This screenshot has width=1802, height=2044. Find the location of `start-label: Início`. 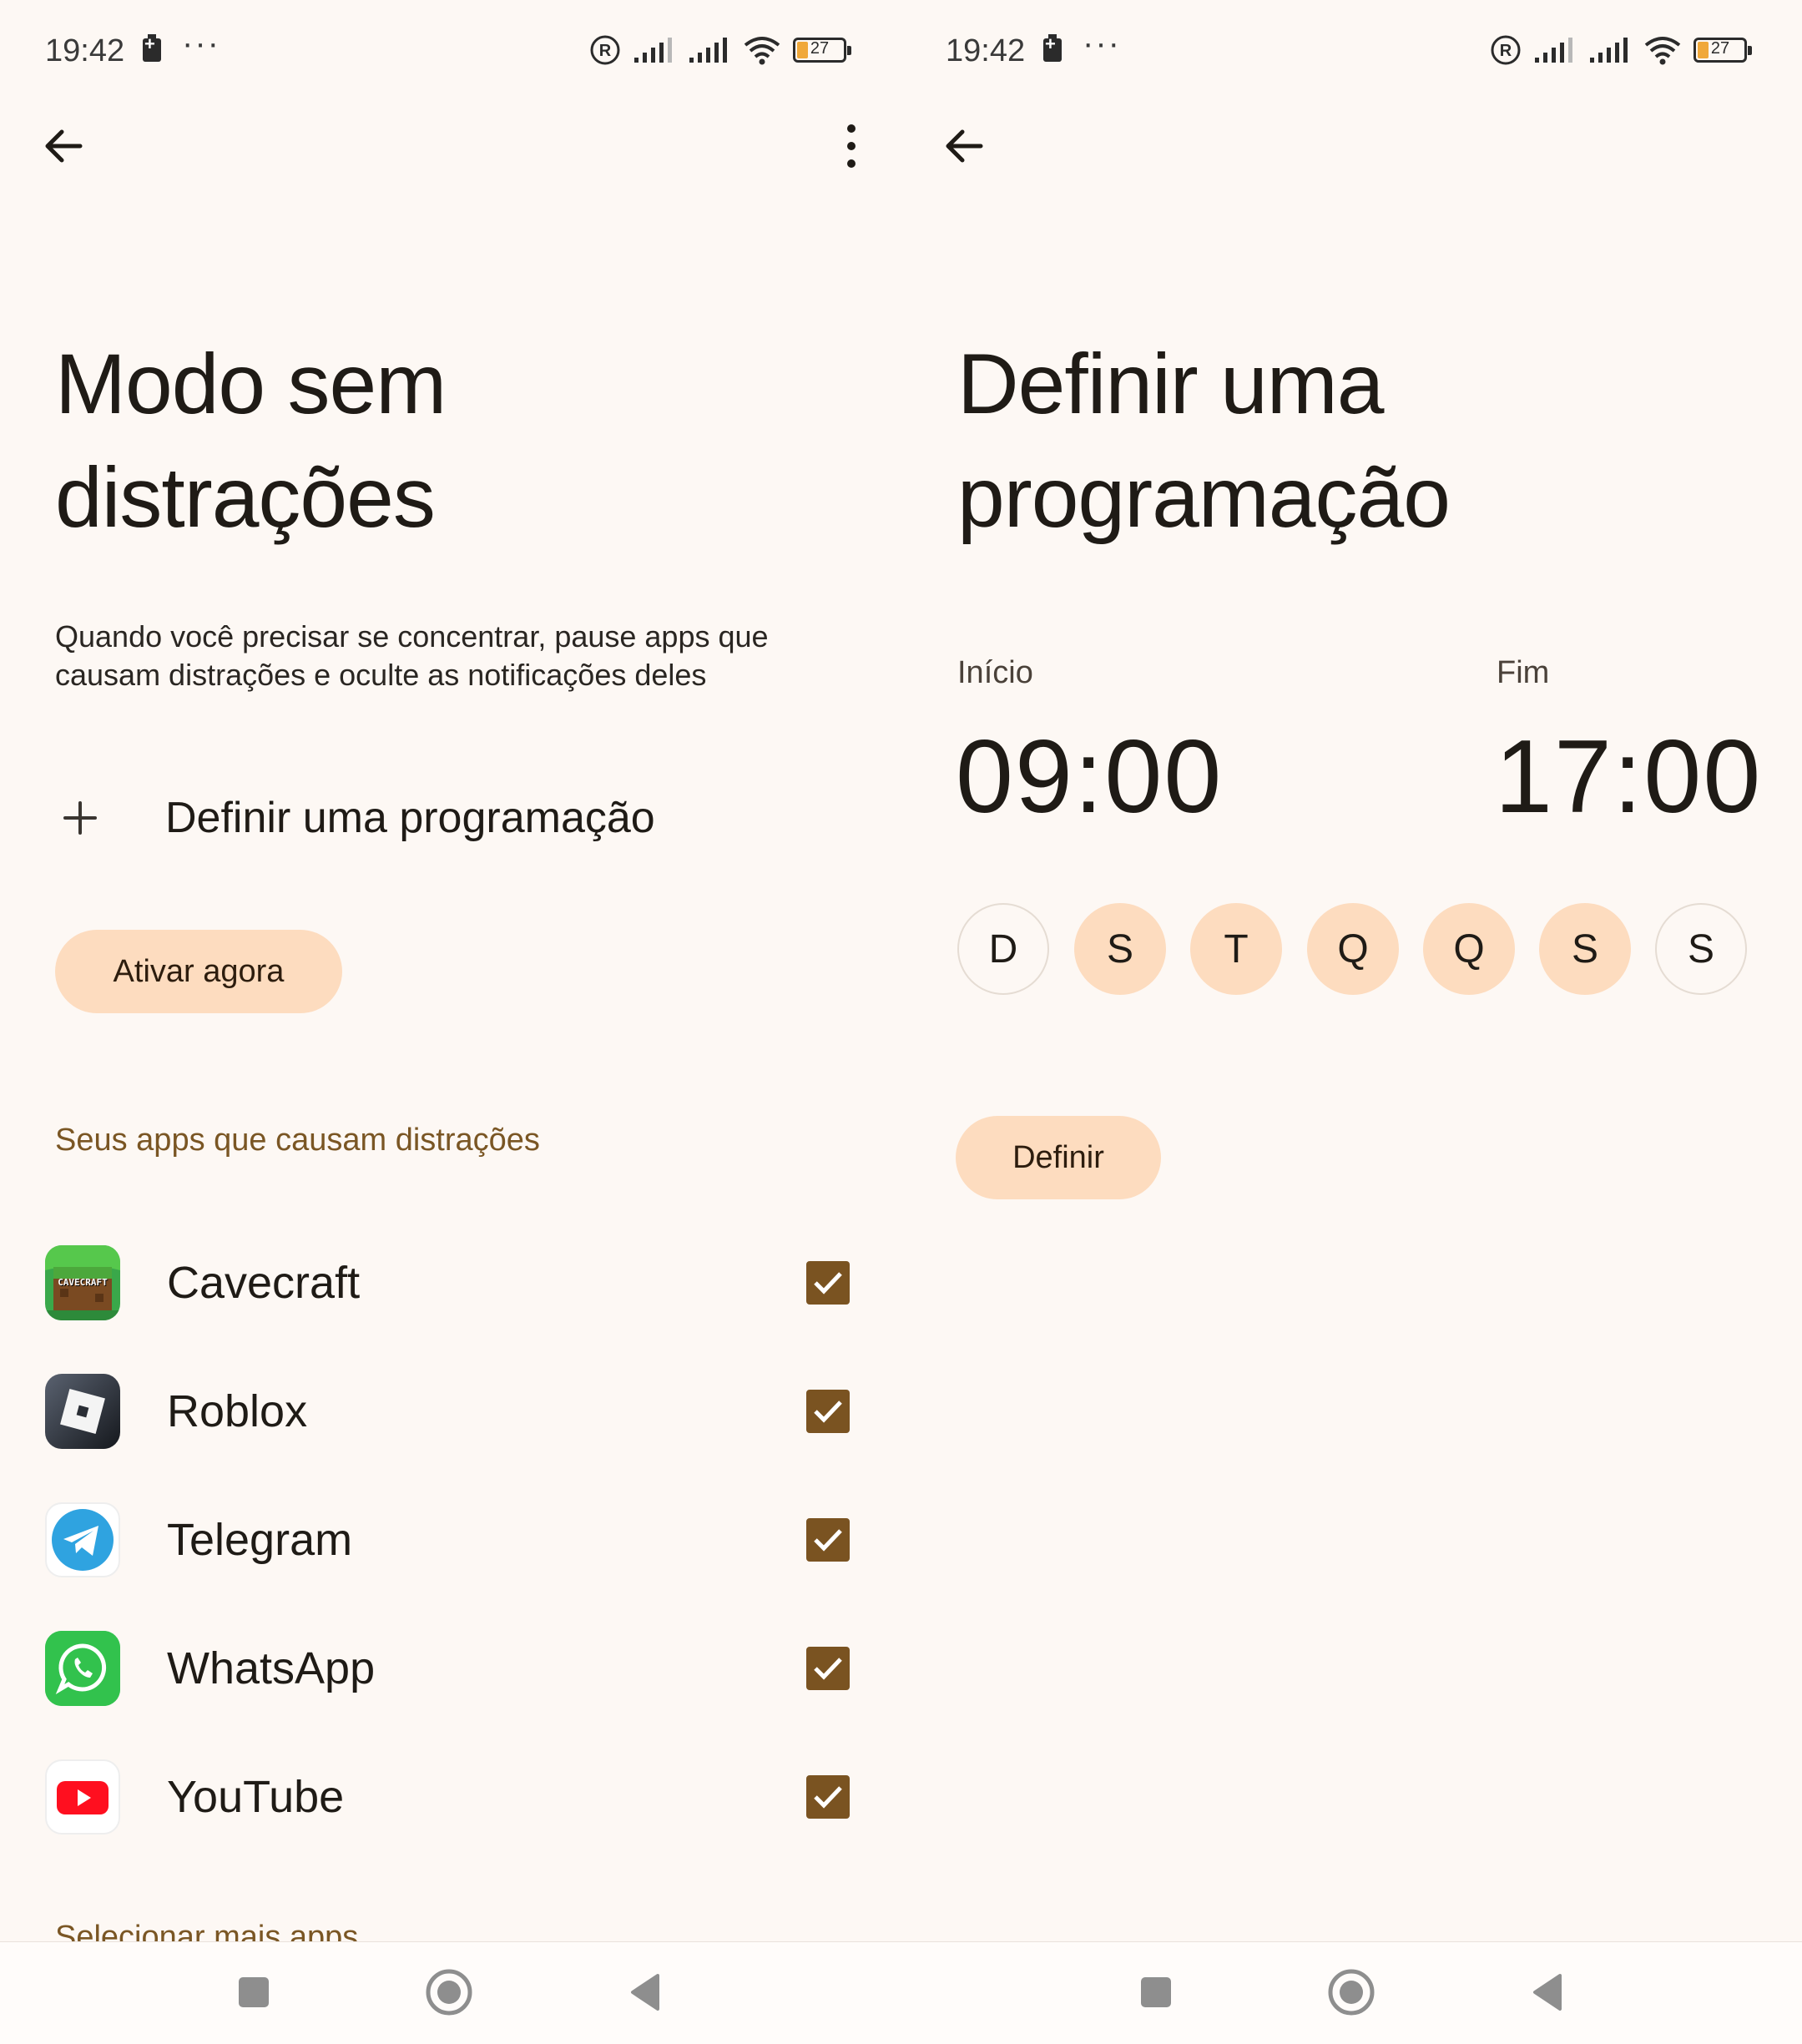

start-label: Início is located at coordinates (995, 672).